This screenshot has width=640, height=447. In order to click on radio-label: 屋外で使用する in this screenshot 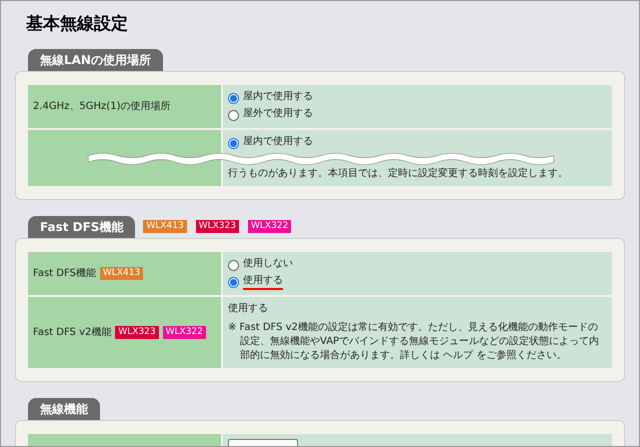, I will do `click(278, 114)`.